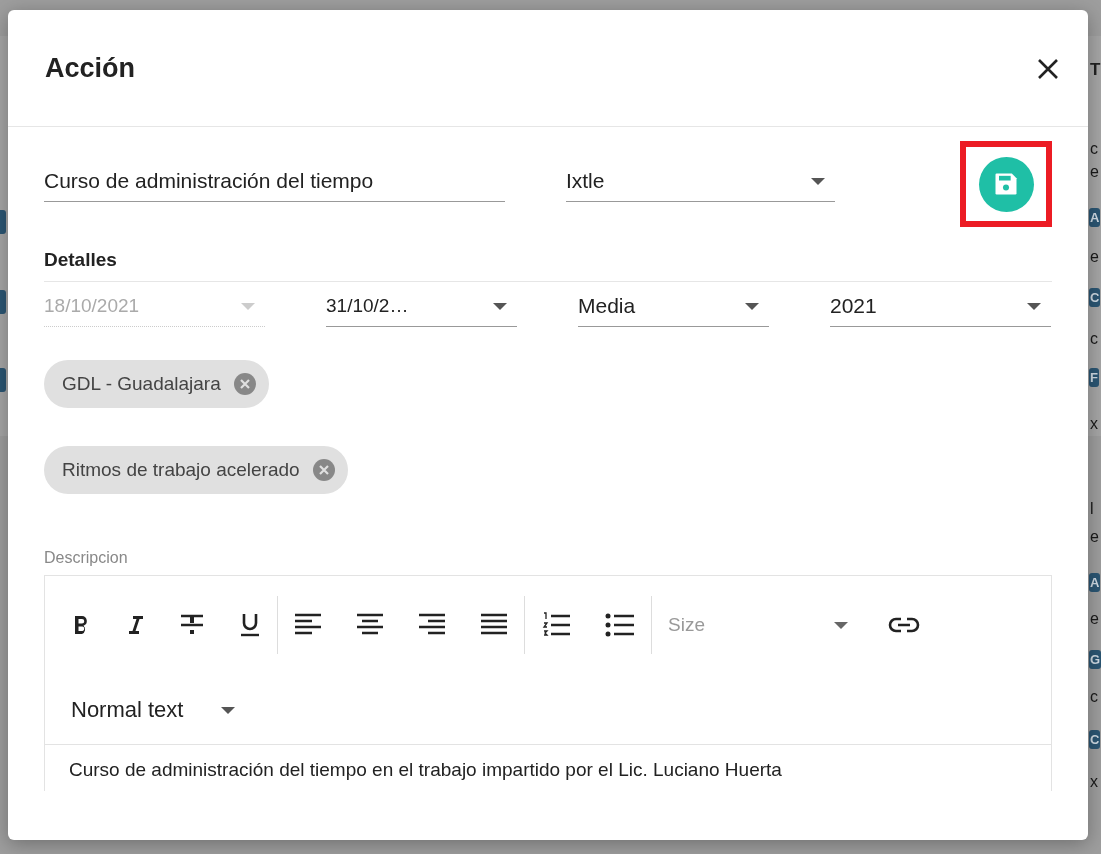 The height and width of the screenshot is (854, 1101). What do you see at coordinates (673, 304) in the screenshot?
I see `dropdown-field: Media` at bounding box center [673, 304].